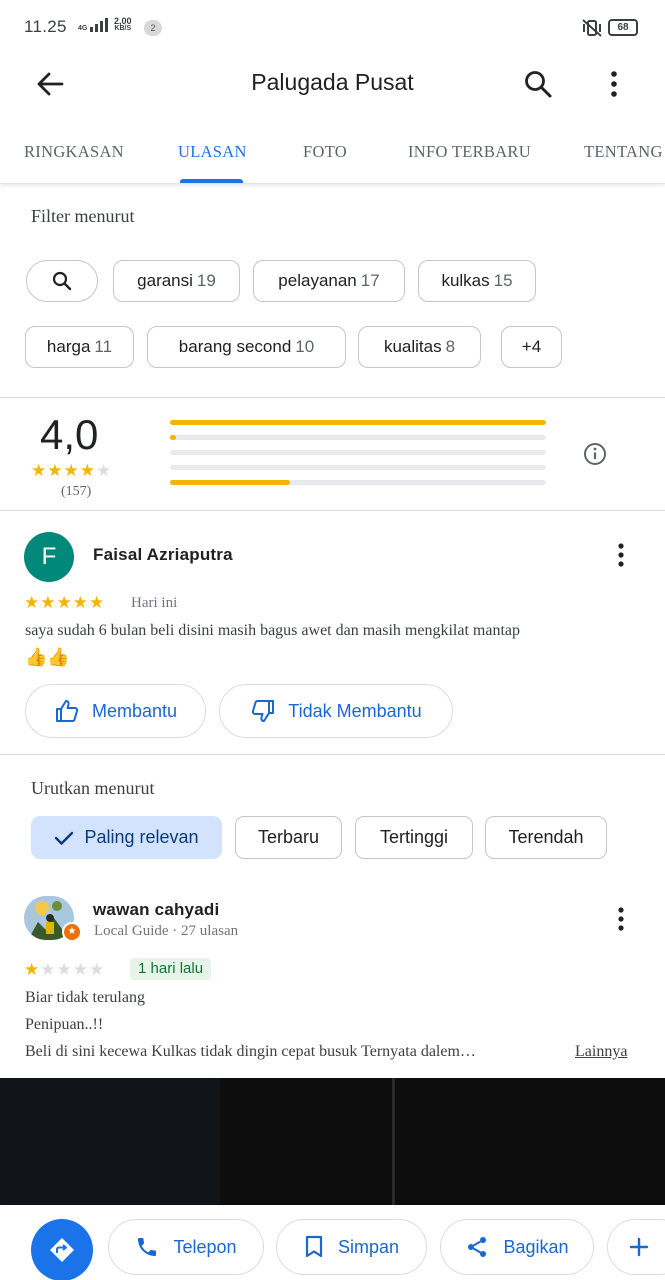  I want to click on chip-count: 17, so click(370, 280).